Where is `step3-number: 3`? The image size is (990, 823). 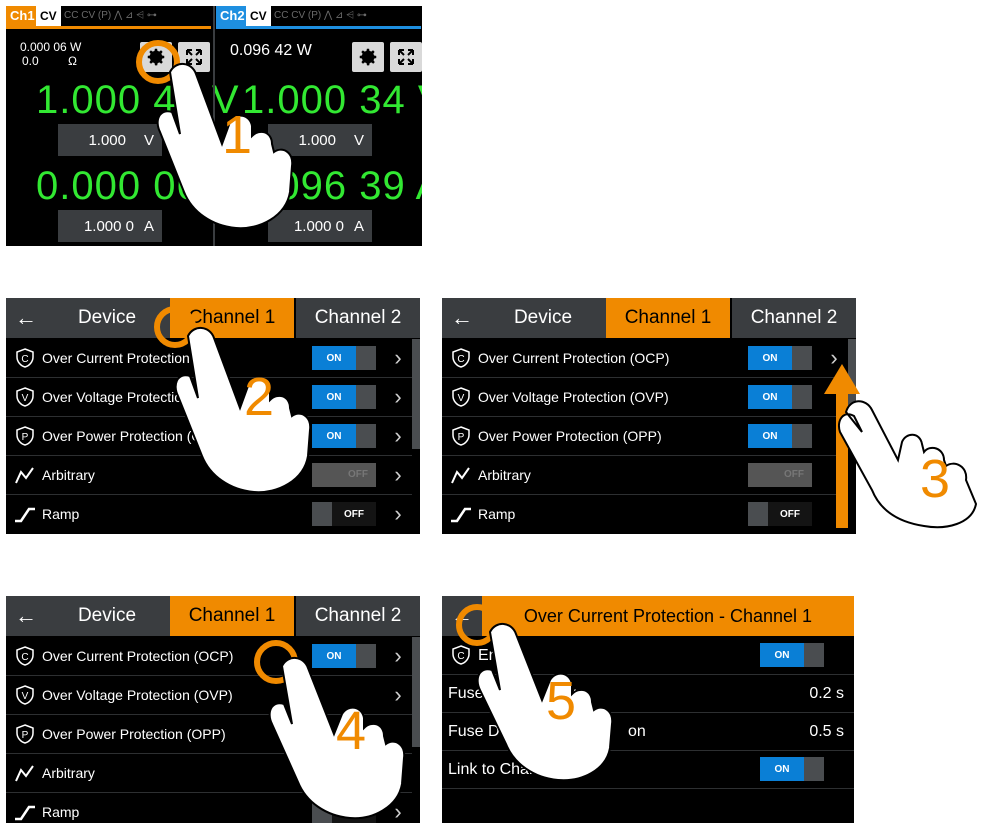 step3-number: 3 is located at coordinates (935, 479).